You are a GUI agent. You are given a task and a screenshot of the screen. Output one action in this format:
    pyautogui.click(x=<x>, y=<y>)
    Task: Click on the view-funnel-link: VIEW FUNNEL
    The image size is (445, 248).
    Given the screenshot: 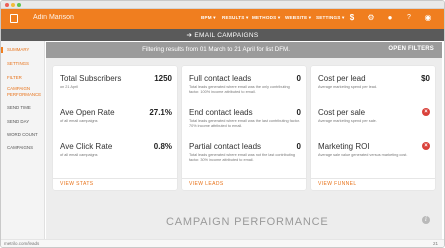 What is the action you would take?
    pyautogui.click(x=337, y=184)
    